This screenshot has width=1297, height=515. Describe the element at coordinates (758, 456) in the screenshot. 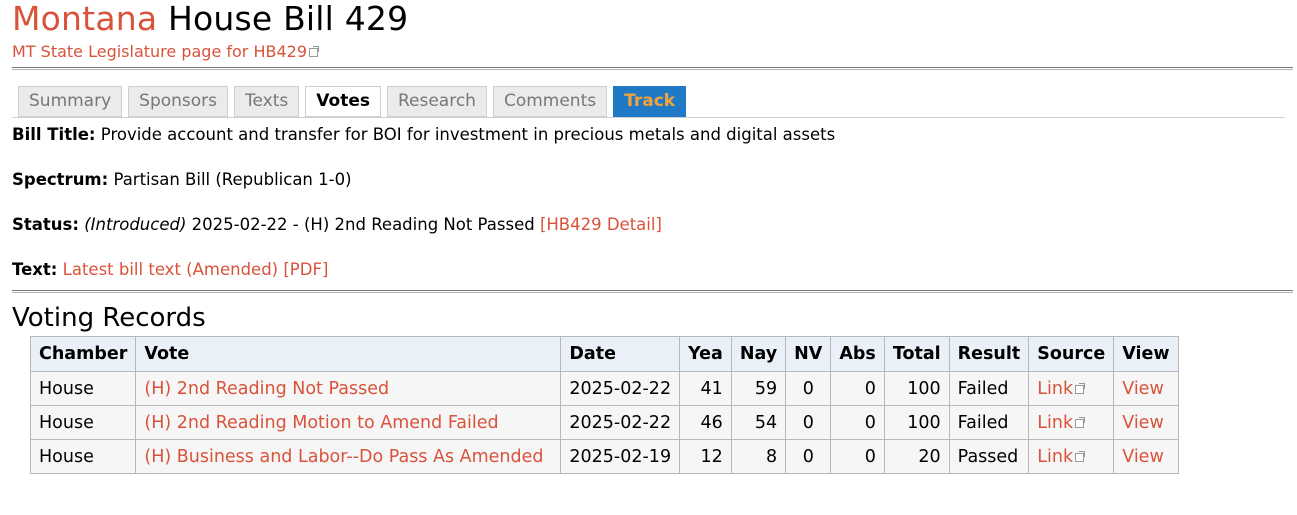

I see `nay-cell: 8` at that location.